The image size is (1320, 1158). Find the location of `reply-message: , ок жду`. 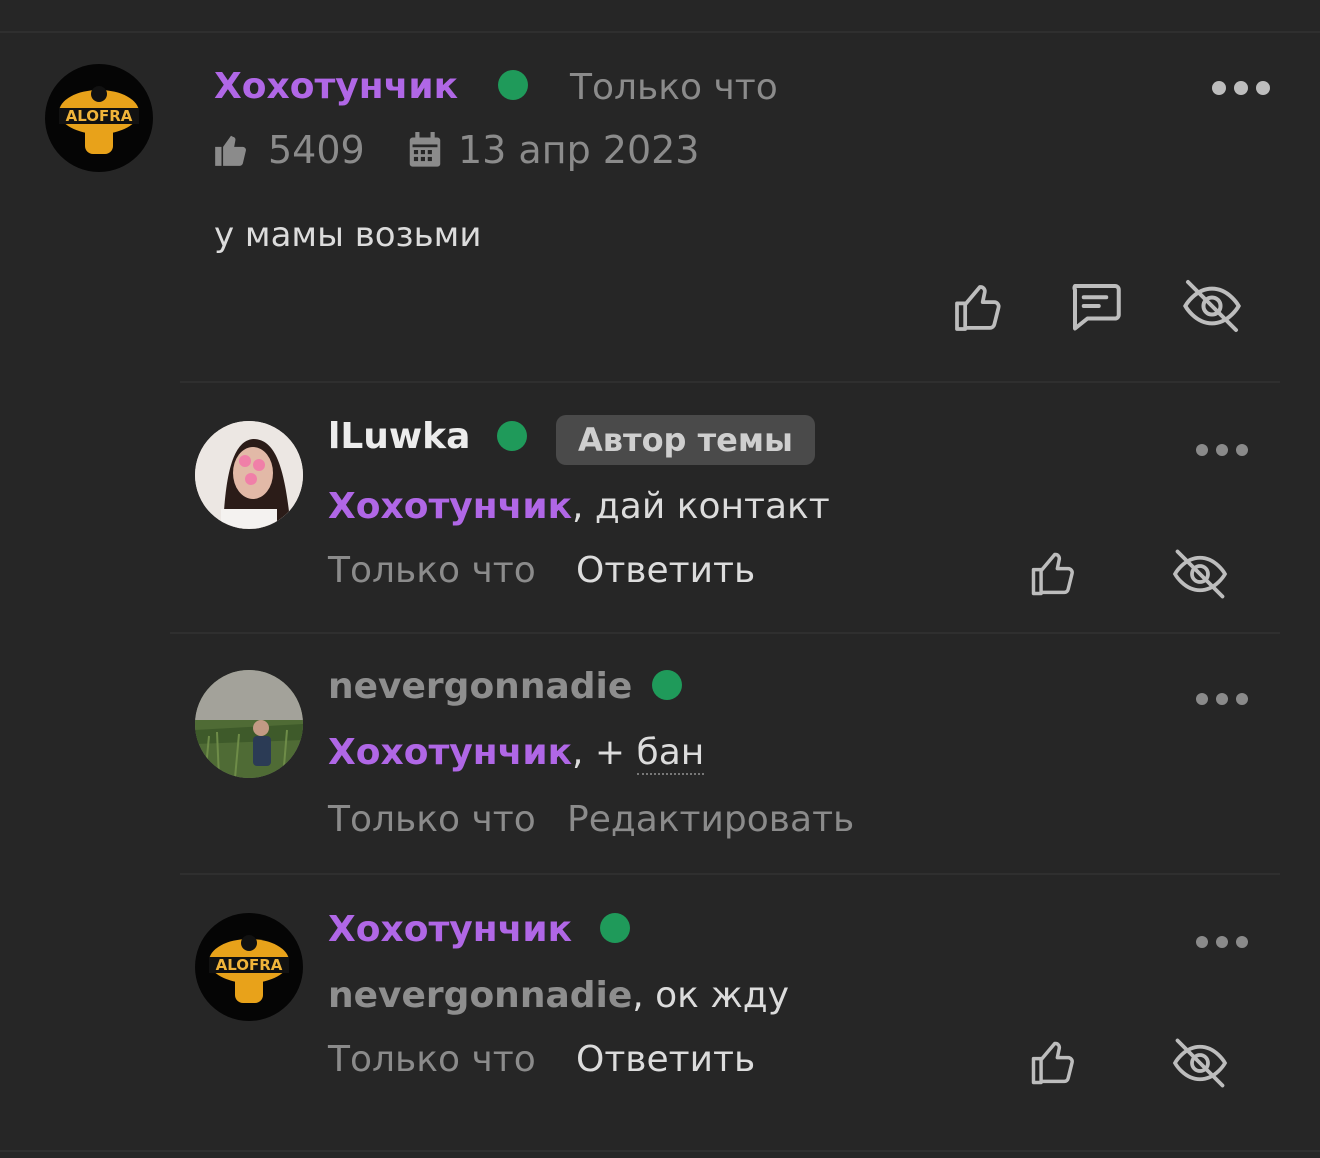

reply-message: , ок жду is located at coordinates (710, 995).